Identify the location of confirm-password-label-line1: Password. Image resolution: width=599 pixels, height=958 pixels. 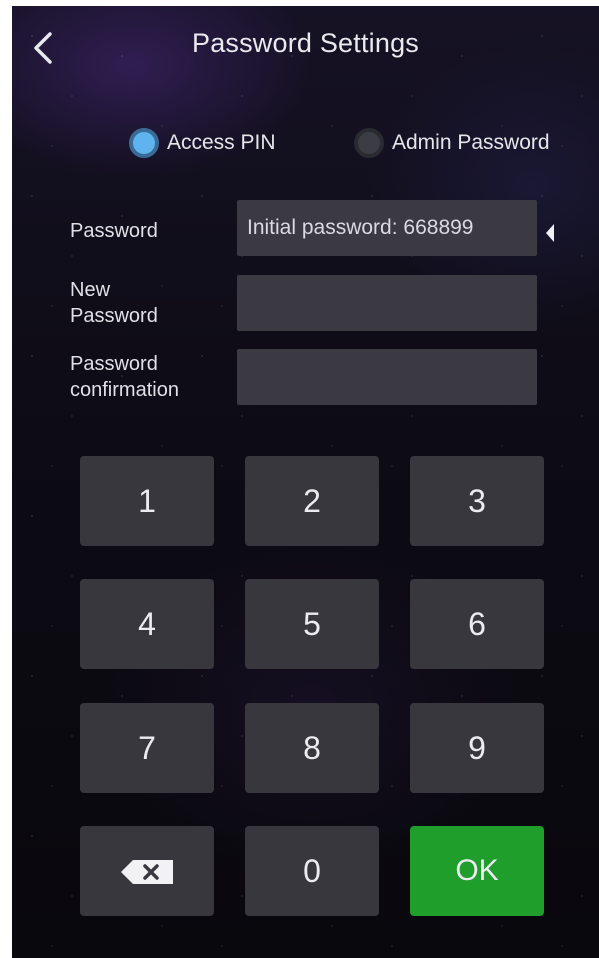
(114, 364).